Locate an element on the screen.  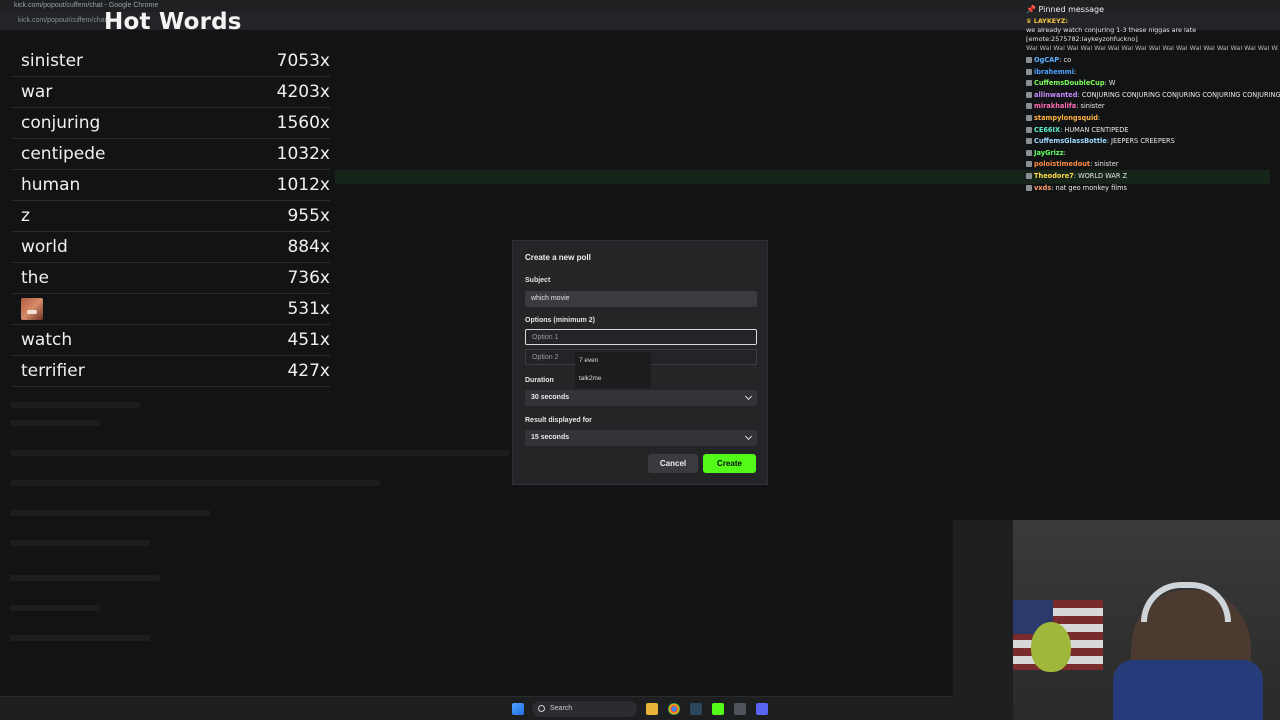
chat-username: CuffemsDoubleCup is located at coordinates (1069, 83).